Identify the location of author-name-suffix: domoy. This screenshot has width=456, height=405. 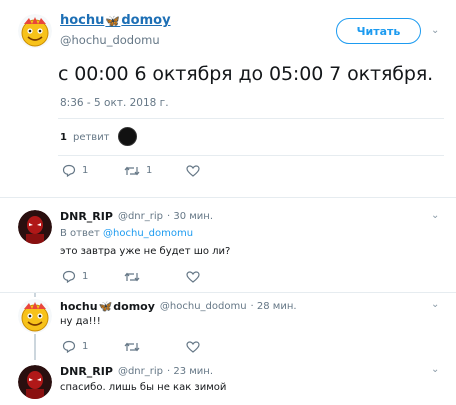
(134, 306).